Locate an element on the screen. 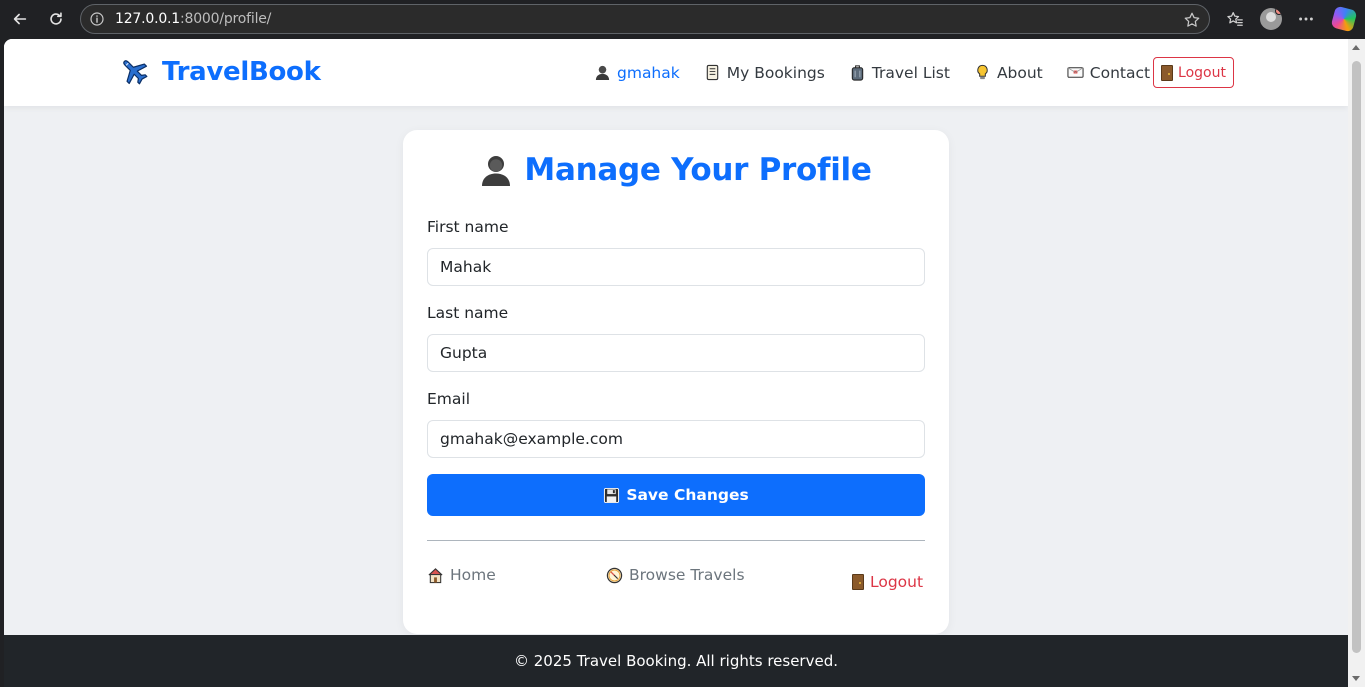  bookmark-star-icon is located at coordinates (1192, 20).